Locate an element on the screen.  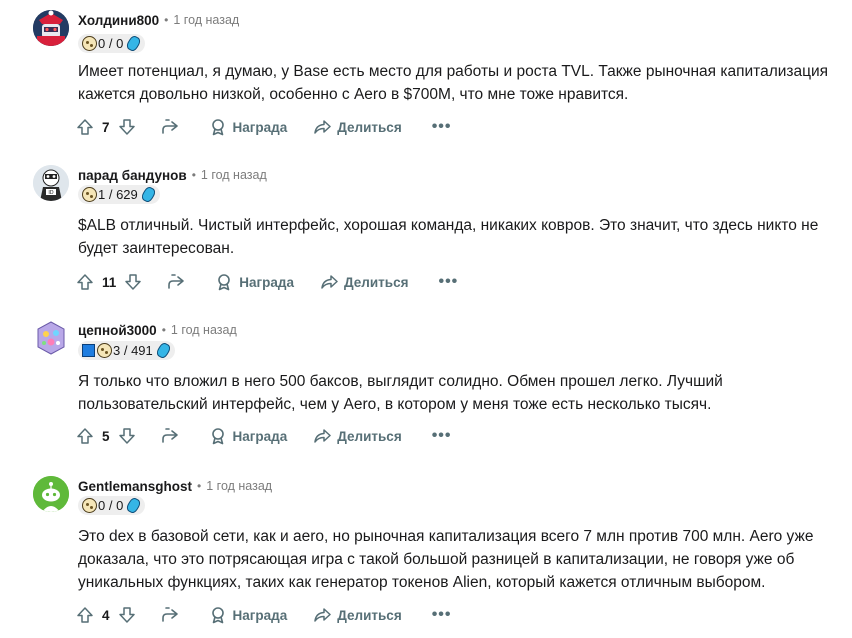
flair-text: 3 / 491 is located at coordinates (133, 350).